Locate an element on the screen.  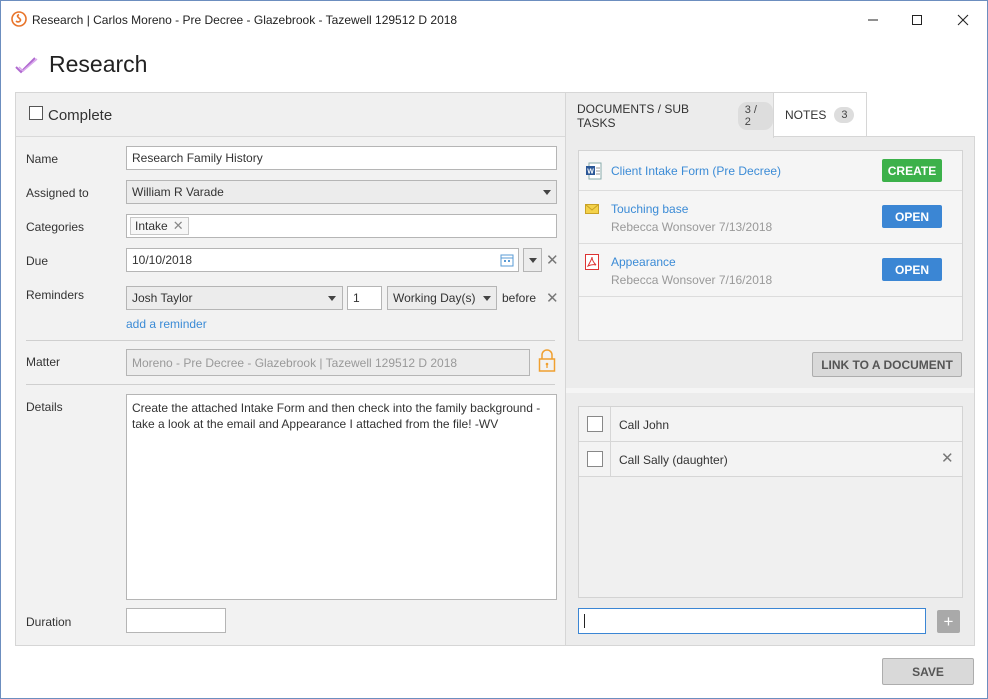
minimize-icon is located at coordinates (873, 20).